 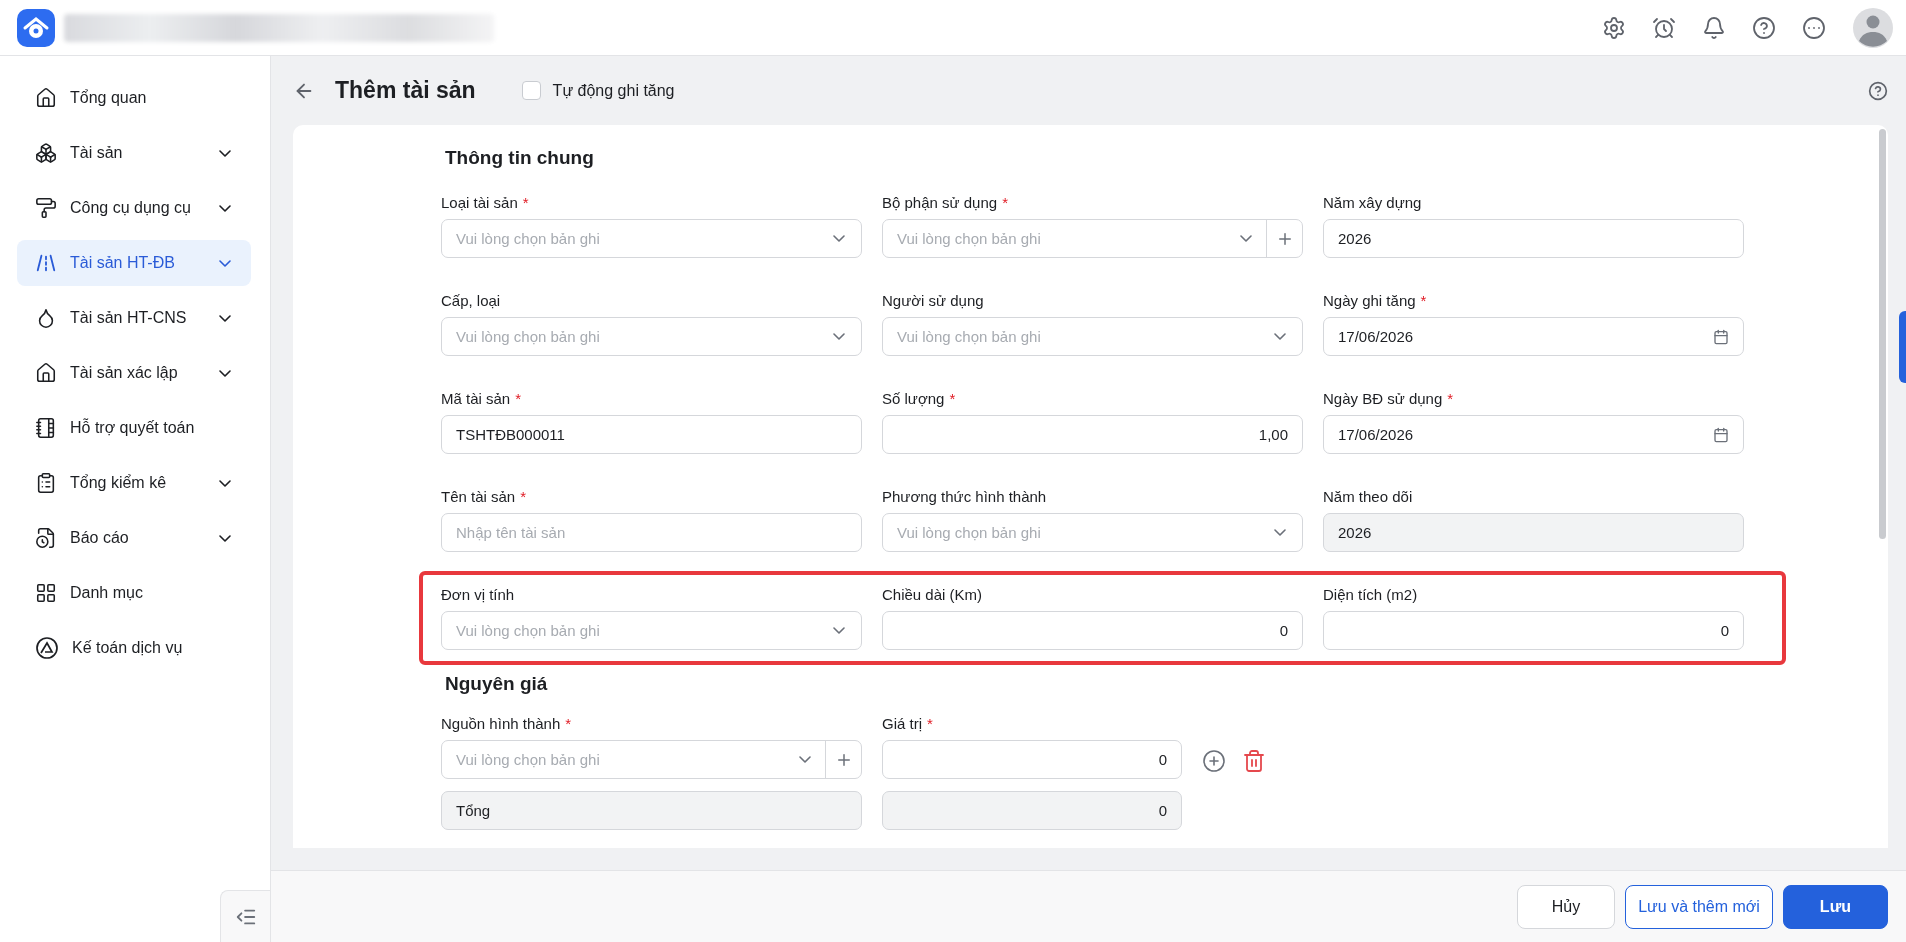 What do you see at coordinates (134, 318) in the screenshot?
I see `sidebar-item: Tài sản HT-CNS` at bounding box center [134, 318].